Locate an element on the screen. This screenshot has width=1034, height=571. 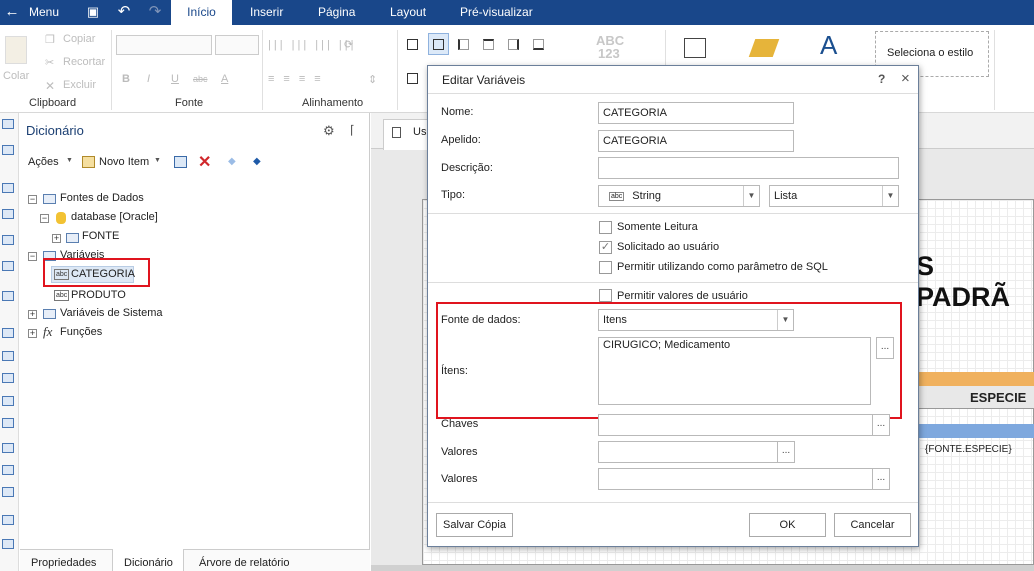
delete-button: Excluir is located at coordinates (79, 85).